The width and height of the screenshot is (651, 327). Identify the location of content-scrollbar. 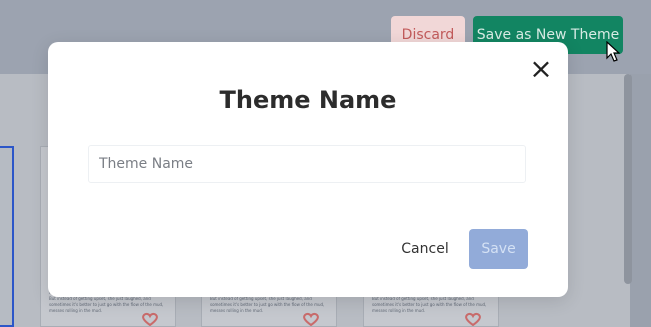
(628, 179).